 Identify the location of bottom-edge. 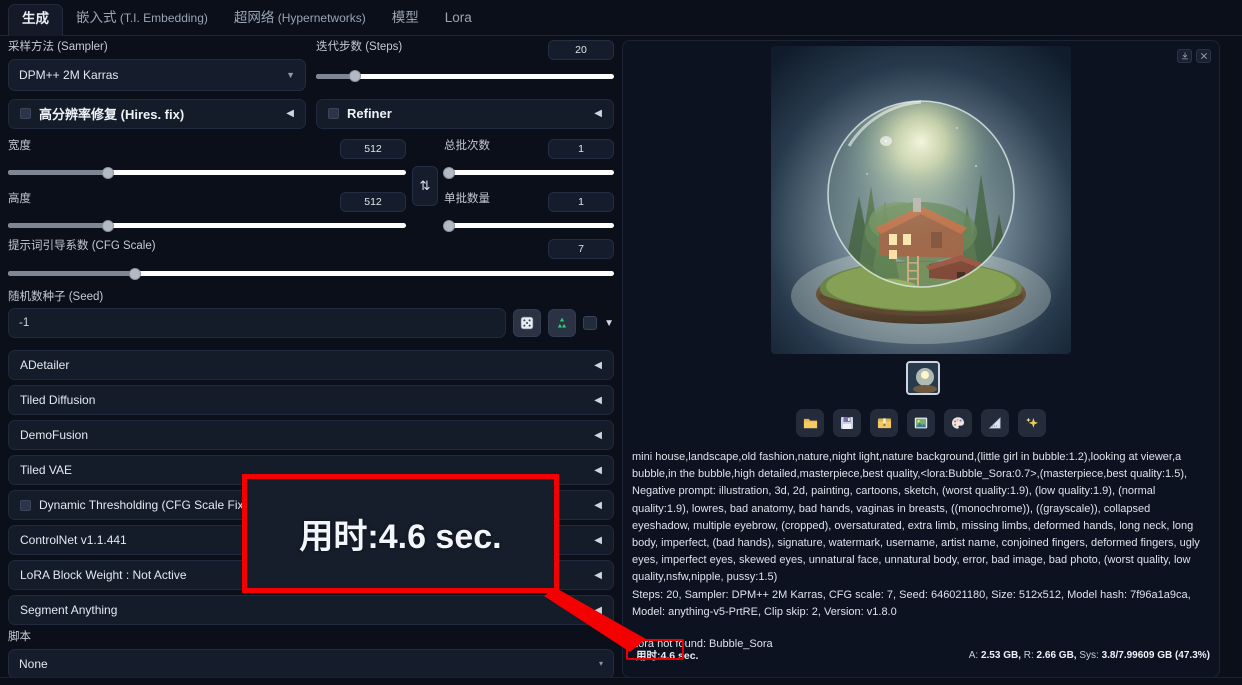
(621, 681).